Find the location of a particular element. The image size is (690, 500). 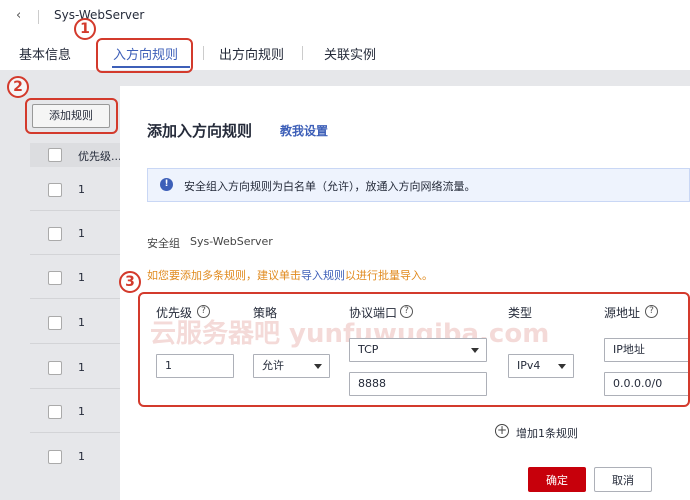

annotation-frame-add-button is located at coordinates (71, 116).